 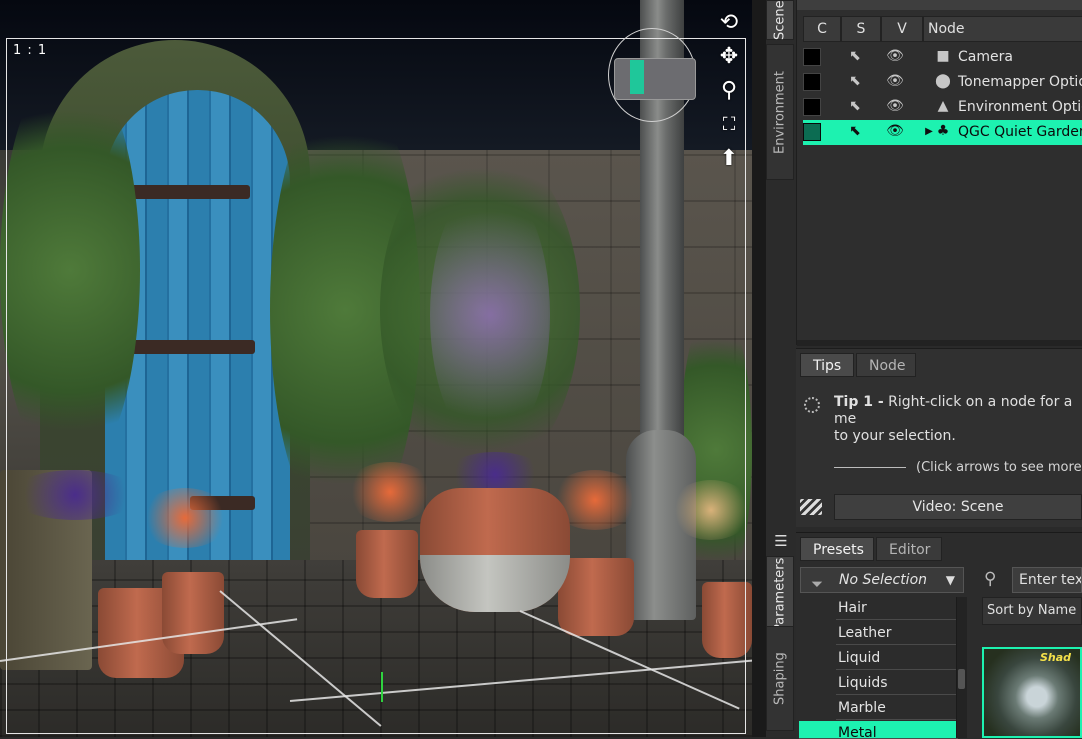 I want to click on tip-divider, so click(x=870, y=467).